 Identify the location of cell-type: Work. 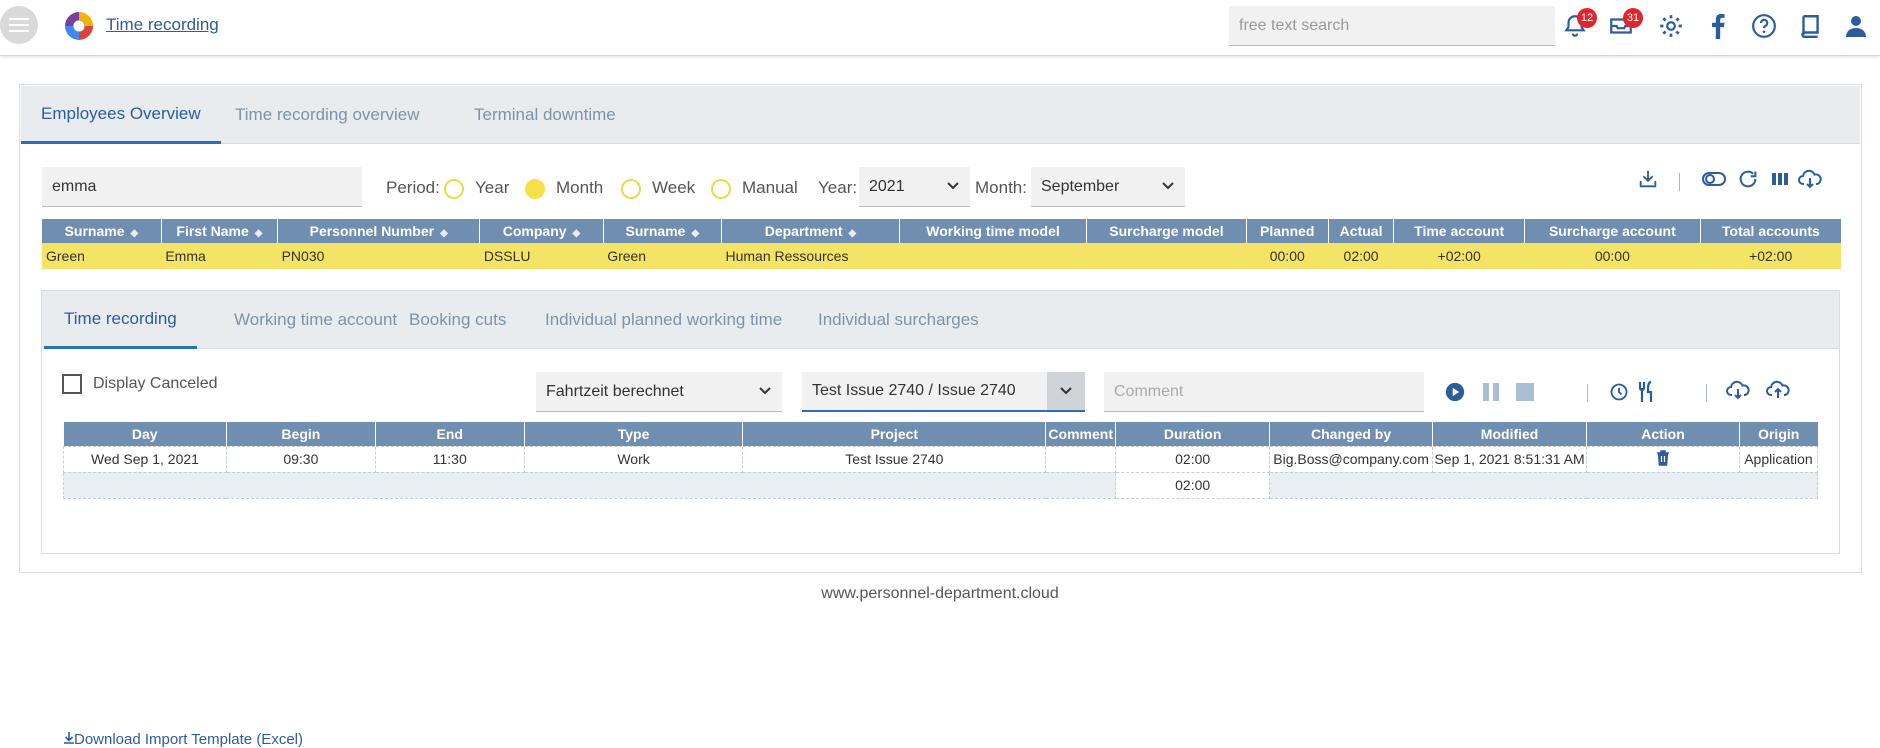
(633, 459).